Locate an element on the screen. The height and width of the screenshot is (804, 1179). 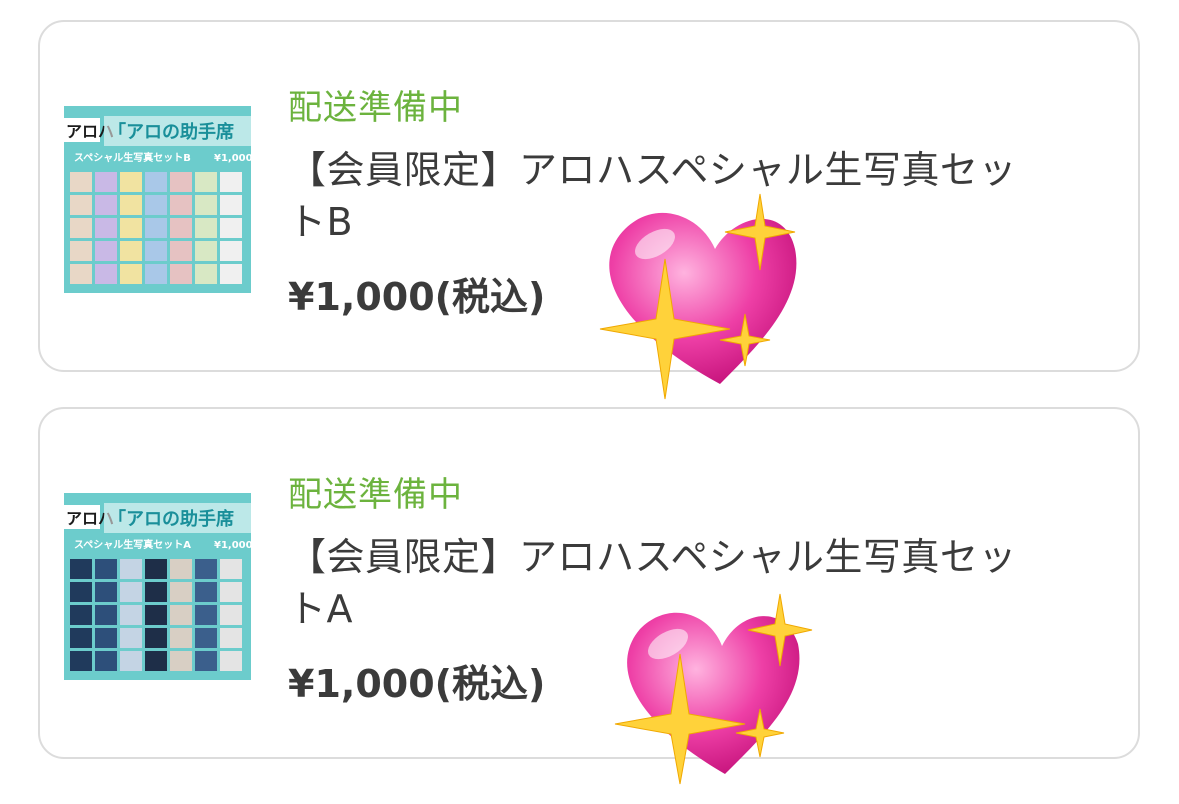
product-thumbnail: アロハ 「アロの助手席 スペシャル生写真セットA ¥1,000 is located at coordinates (157, 586).